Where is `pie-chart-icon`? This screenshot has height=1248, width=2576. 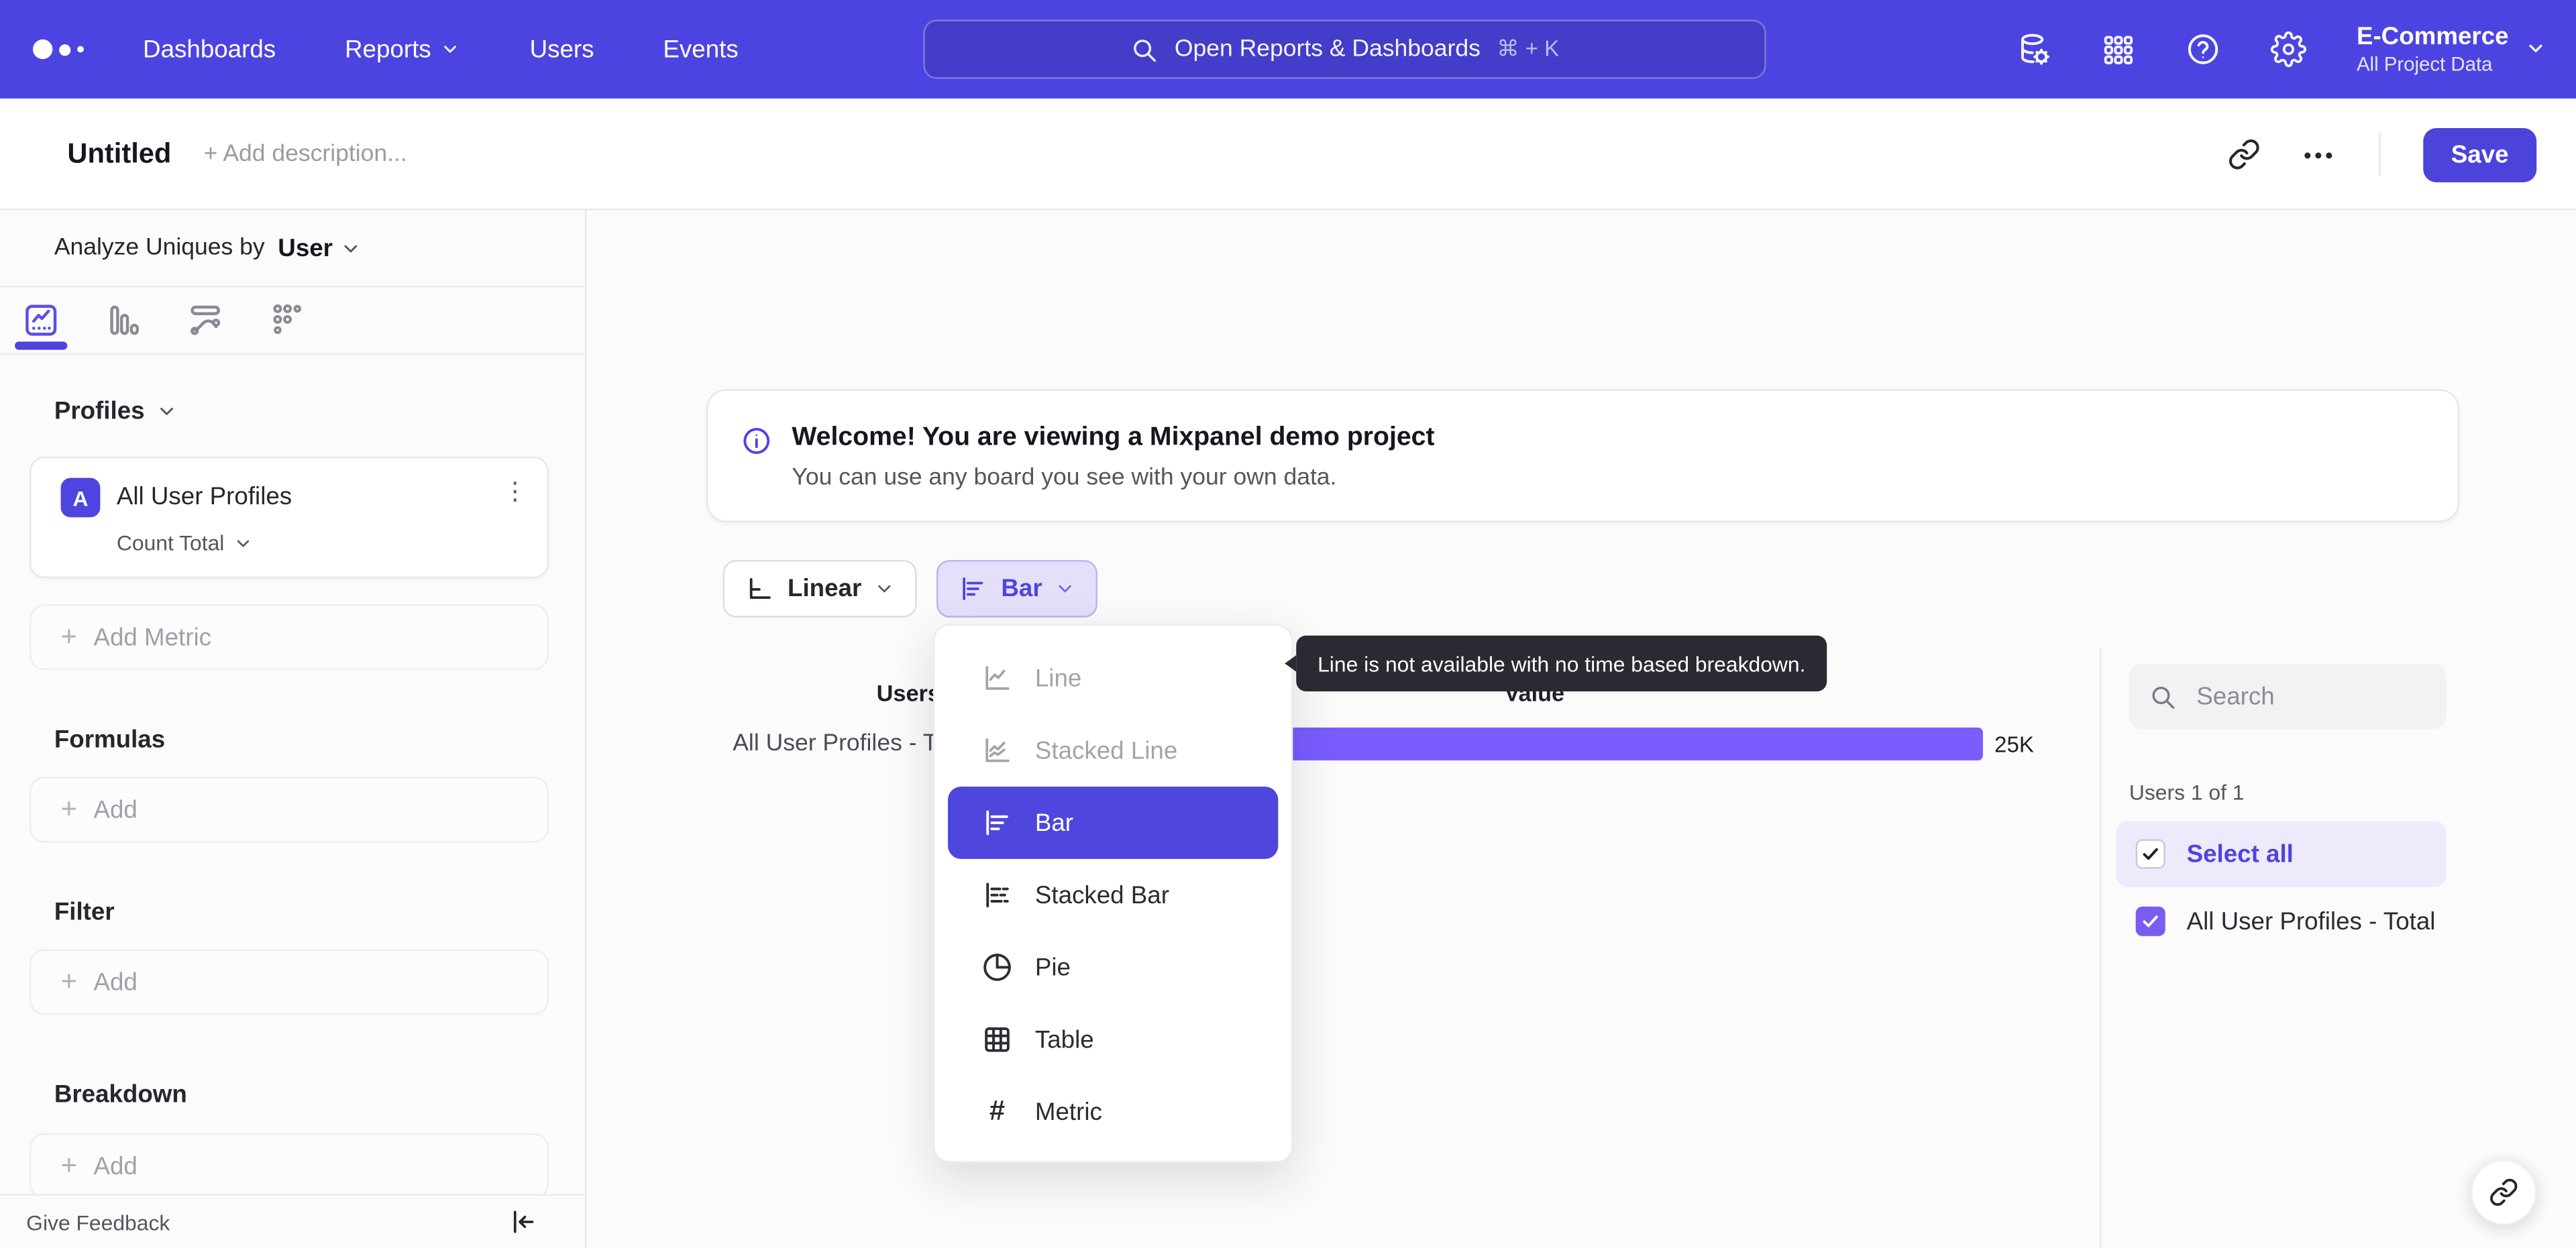 pie-chart-icon is located at coordinates (997, 967).